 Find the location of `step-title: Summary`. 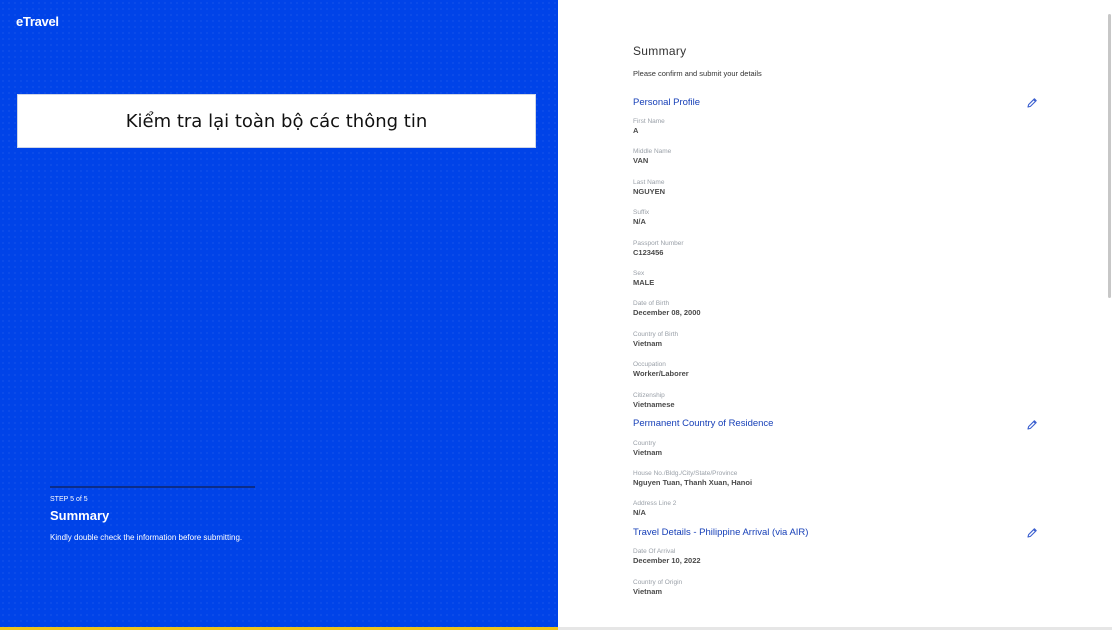

step-title: Summary is located at coordinates (80, 515).